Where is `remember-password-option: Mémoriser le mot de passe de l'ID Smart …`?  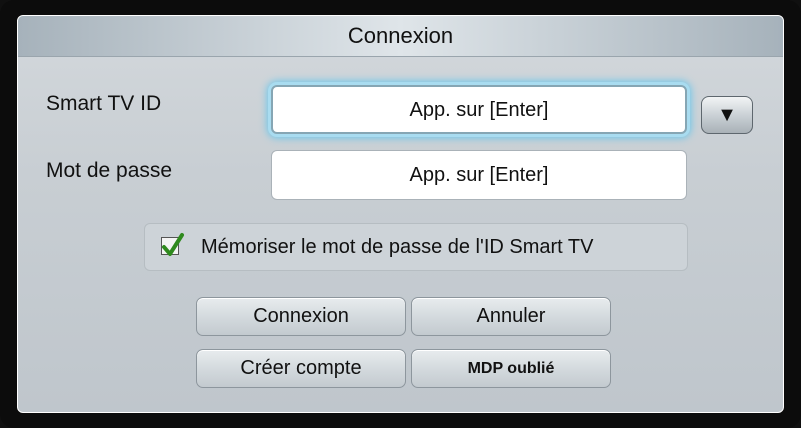
remember-password-option: Mémoriser le mot de passe de l'ID Smart … is located at coordinates (416, 247).